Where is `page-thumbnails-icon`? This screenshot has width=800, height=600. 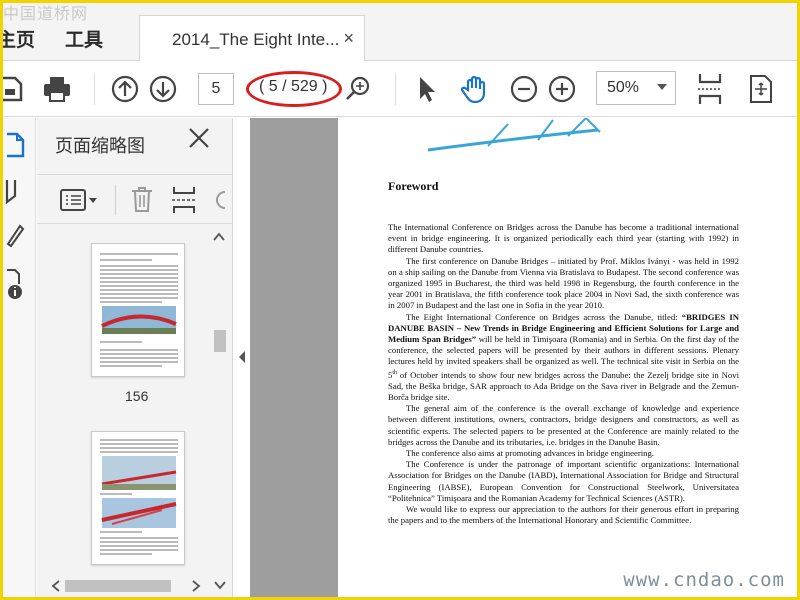
page-thumbnails-icon is located at coordinates (15, 145).